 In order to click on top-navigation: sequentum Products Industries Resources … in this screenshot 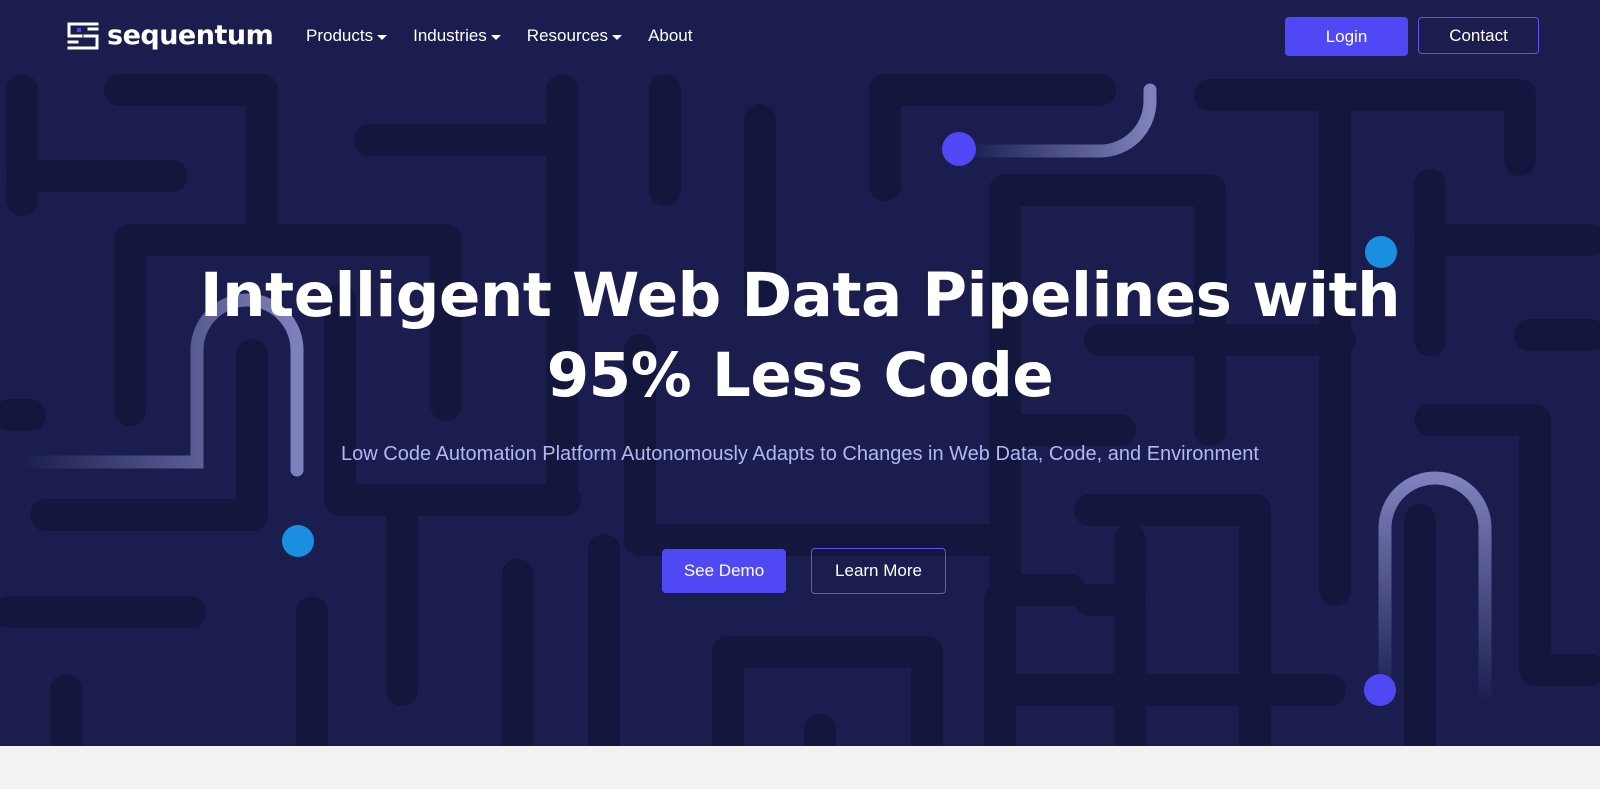, I will do `click(800, 36)`.